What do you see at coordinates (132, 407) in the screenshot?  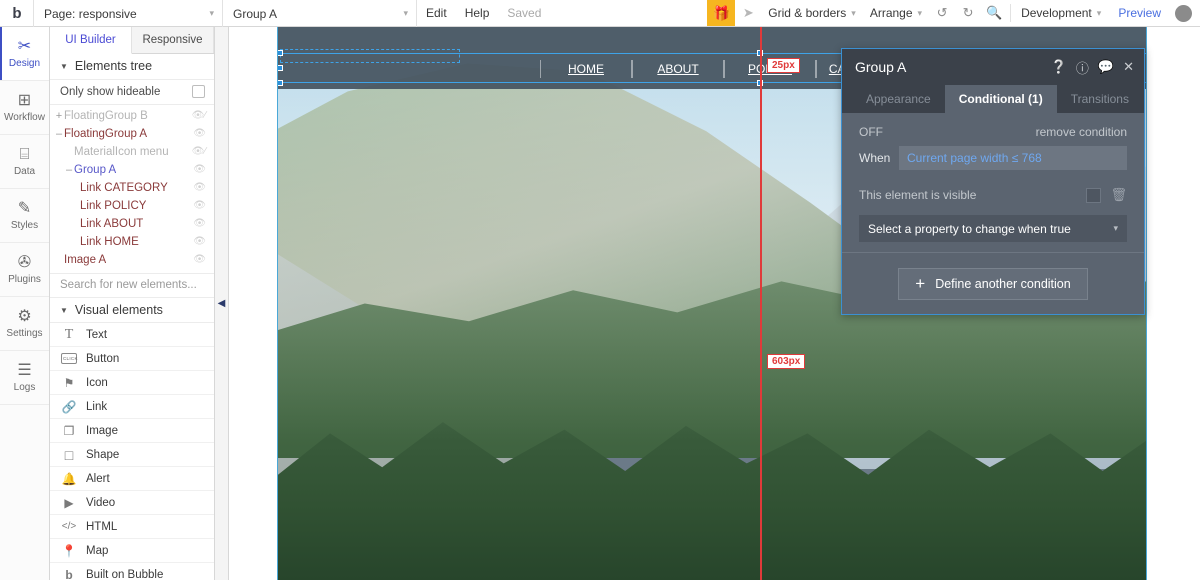 I see `element-item-link: 🔗 Link` at bounding box center [132, 407].